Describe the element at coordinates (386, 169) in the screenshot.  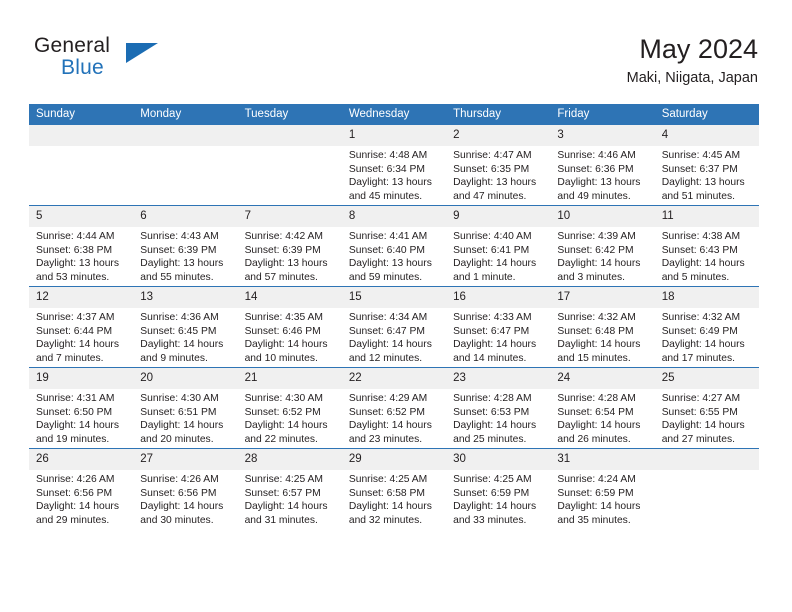
I see `sunset-text: Sunset: 6:34 PM` at that location.